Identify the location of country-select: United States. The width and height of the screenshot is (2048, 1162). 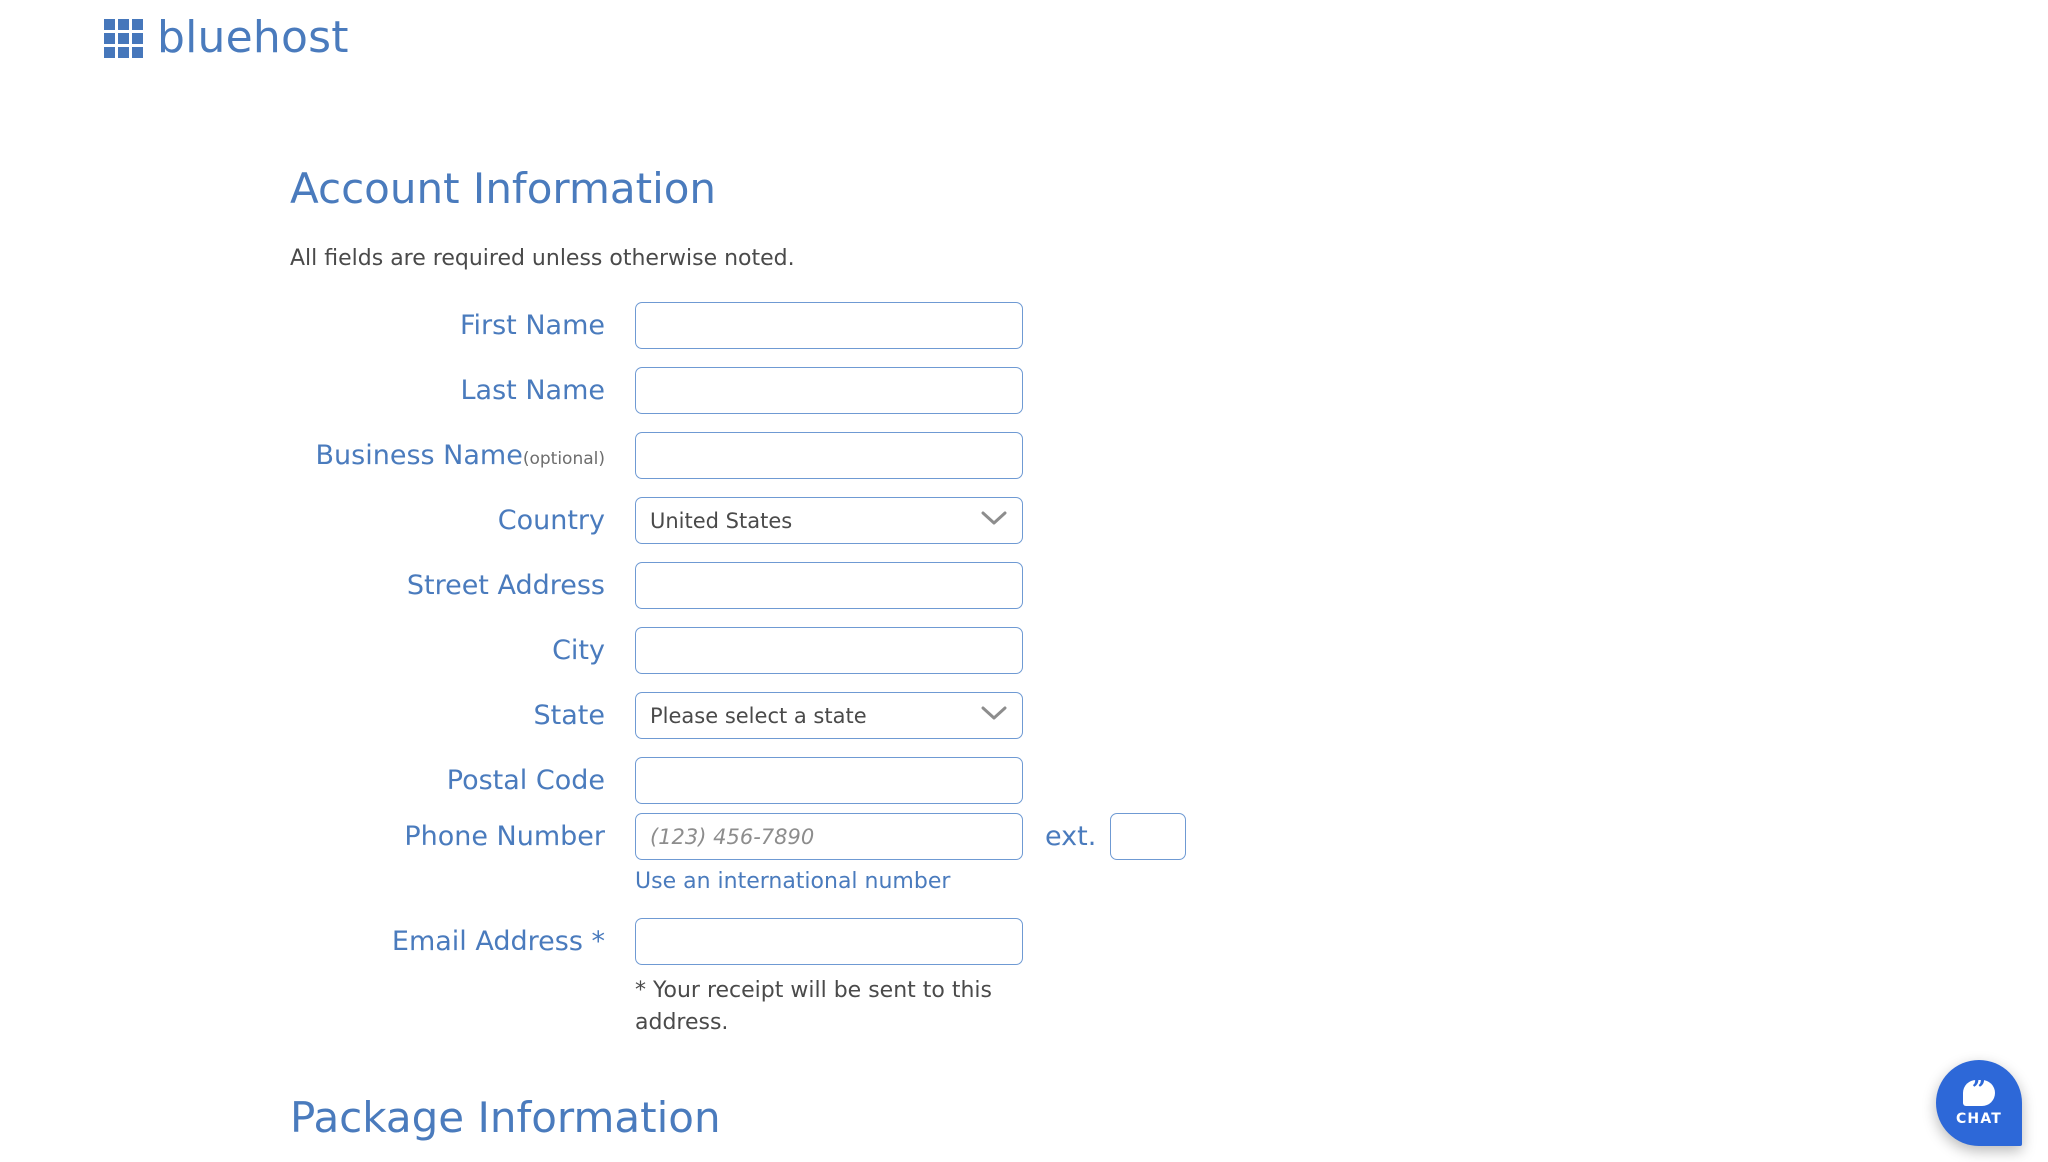
(829, 520).